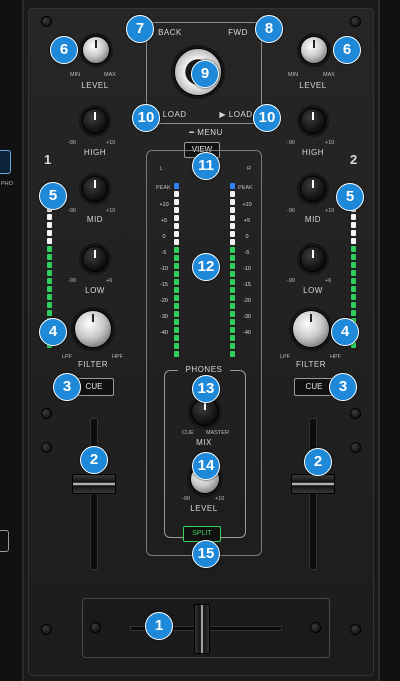 This screenshot has height=681, width=400. What do you see at coordinates (220, 499) in the screenshot?
I see `phones-level-max: +10` at bounding box center [220, 499].